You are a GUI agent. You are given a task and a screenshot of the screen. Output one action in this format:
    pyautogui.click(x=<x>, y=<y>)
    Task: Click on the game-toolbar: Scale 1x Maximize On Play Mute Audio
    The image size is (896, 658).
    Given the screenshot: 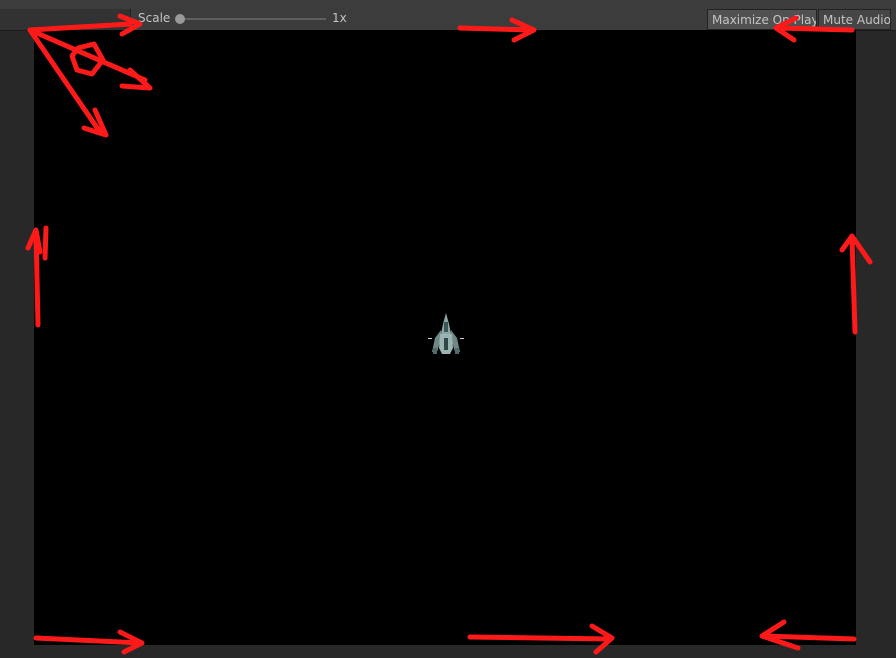 What is the action you would take?
    pyautogui.click(x=448, y=15)
    